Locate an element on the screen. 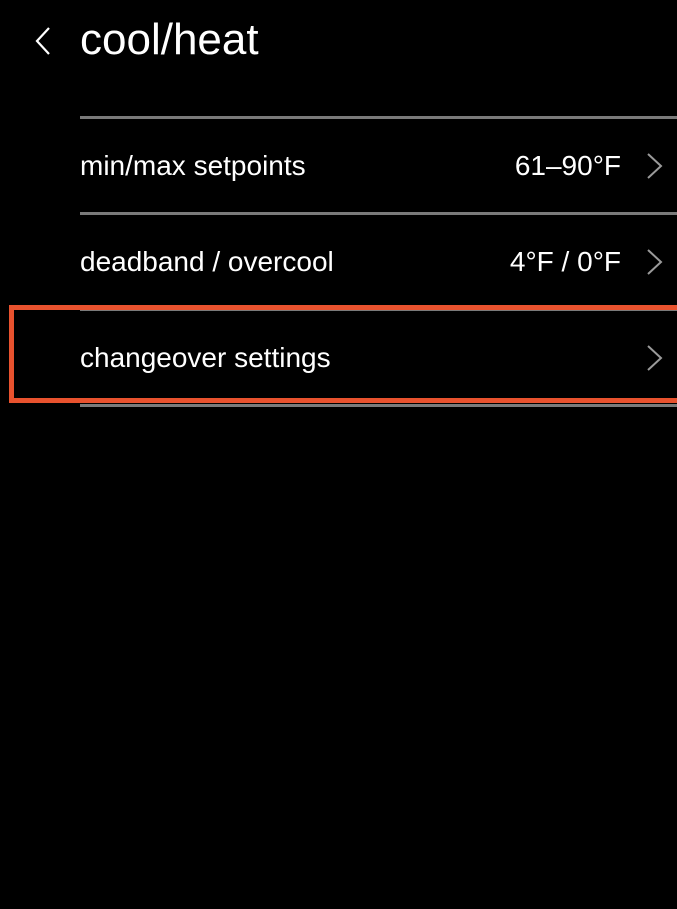 This screenshot has width=677, height=909. deadband-overcool-row: deadband / overcool 4°F / 0°F is located at coordinates (338, 261).